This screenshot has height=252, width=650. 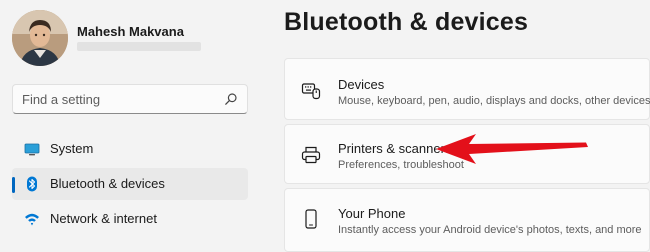 What do you see at coordinates (103, 218) in the screenshot?
I see `sidebar-item-label: Network & internet` at bounding box center [103, 218].